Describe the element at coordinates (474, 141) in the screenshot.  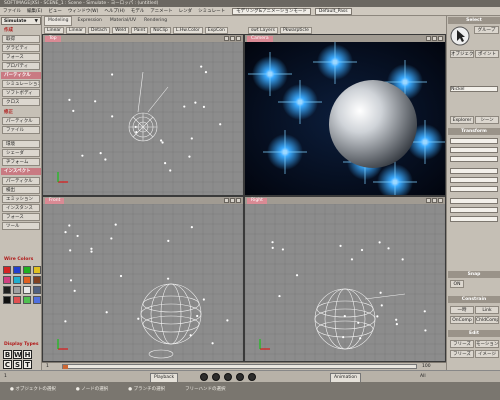
I see `transform-field-sx` at that location.